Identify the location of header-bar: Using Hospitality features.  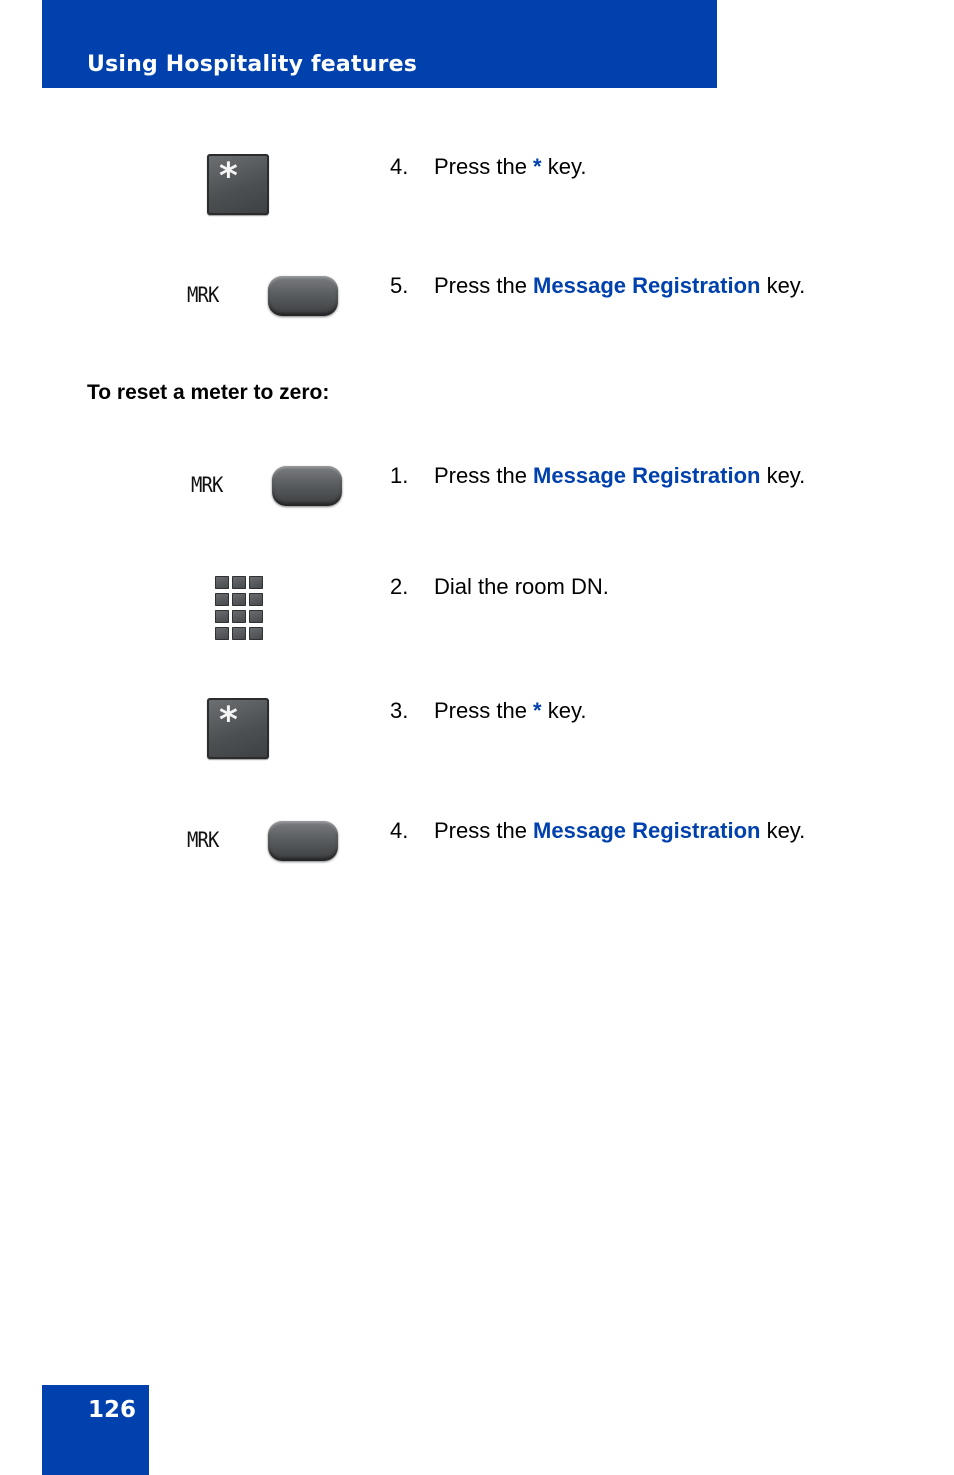
(379, 44).